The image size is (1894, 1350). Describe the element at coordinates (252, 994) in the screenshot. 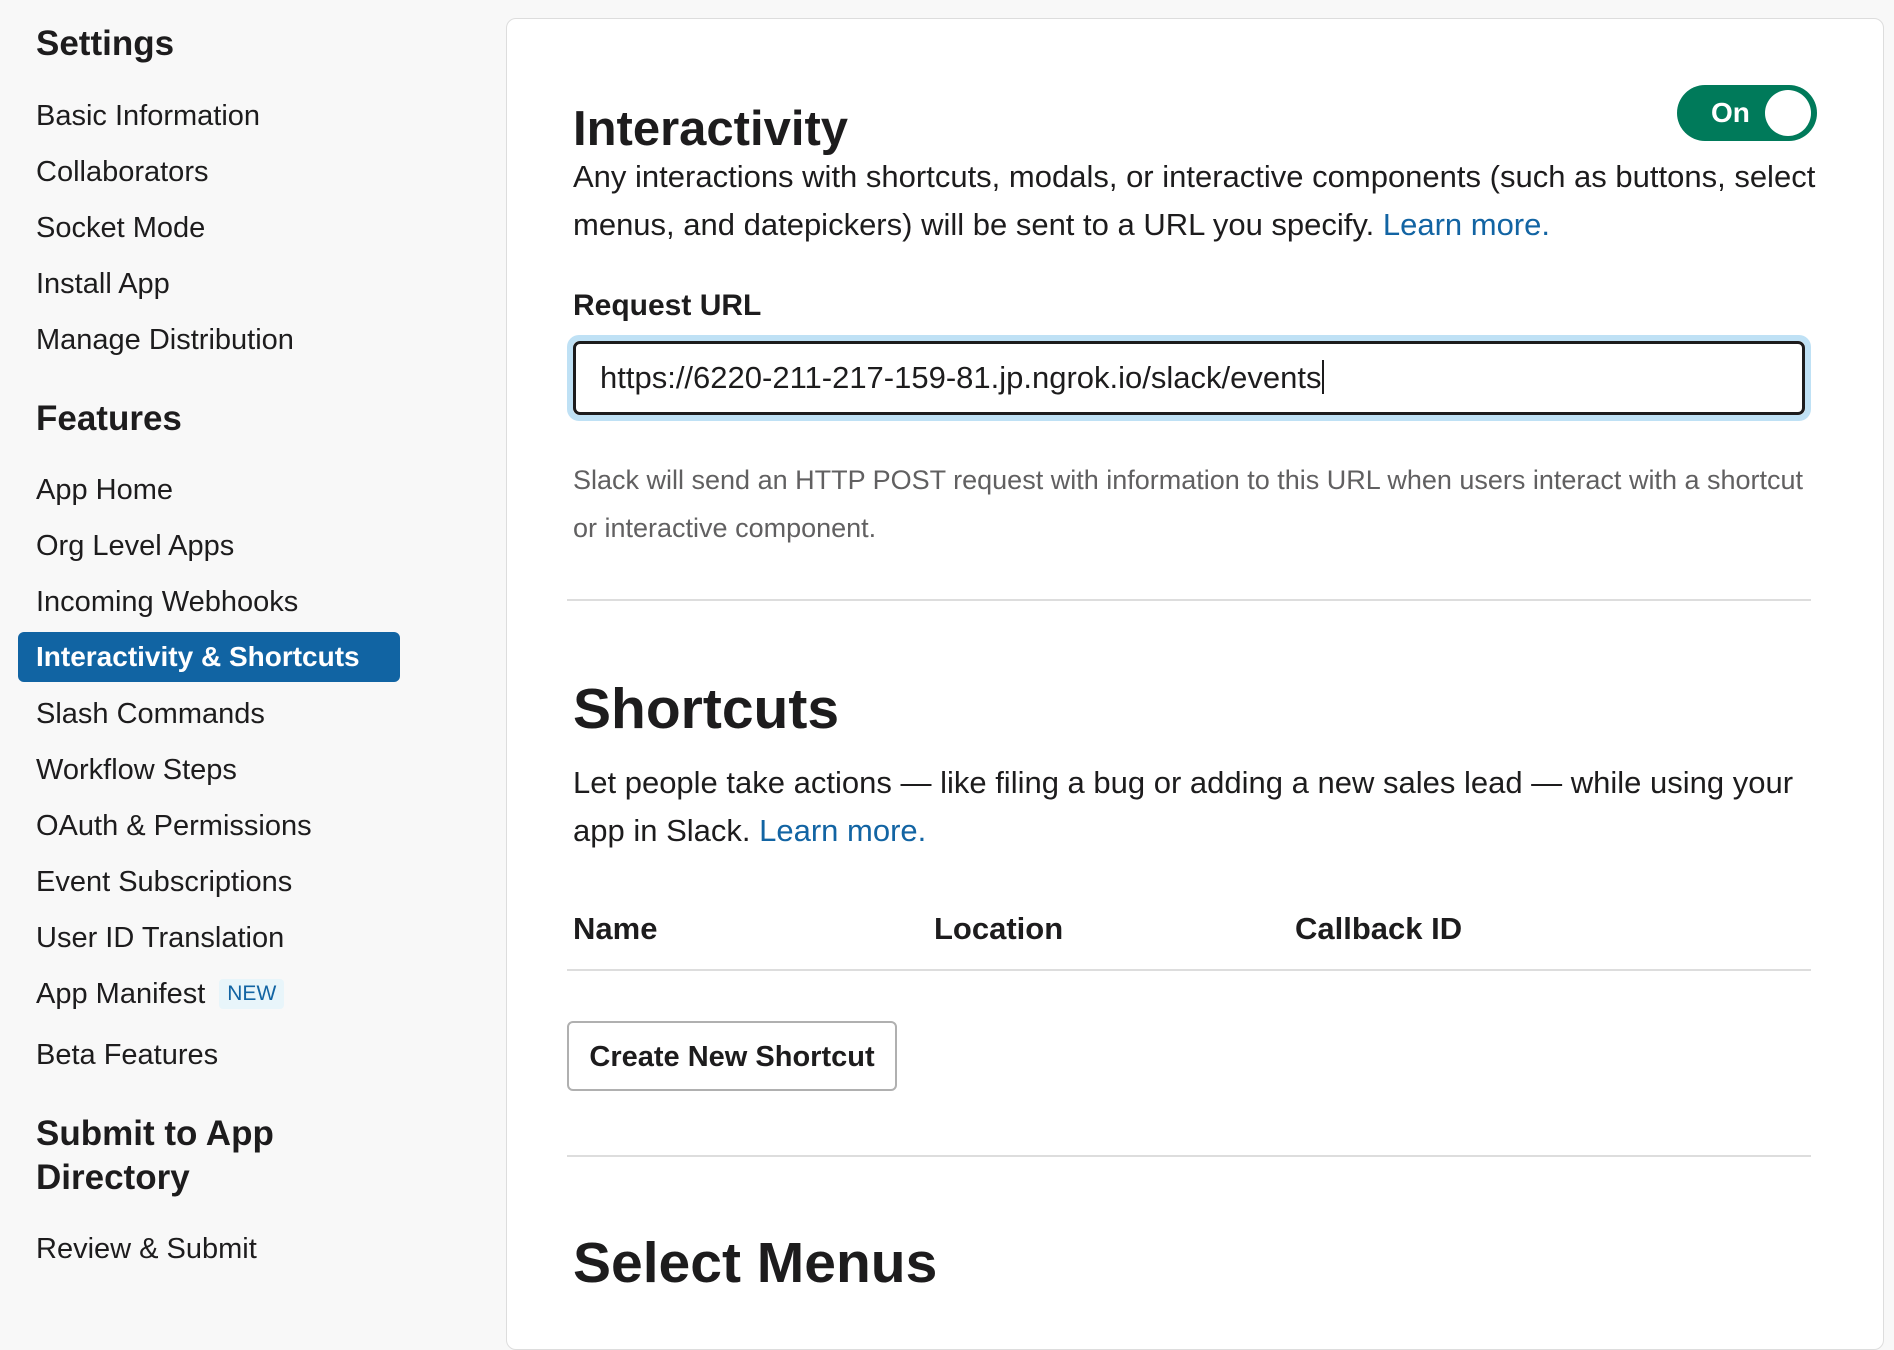

I see `new-badge: NEW` at that location.